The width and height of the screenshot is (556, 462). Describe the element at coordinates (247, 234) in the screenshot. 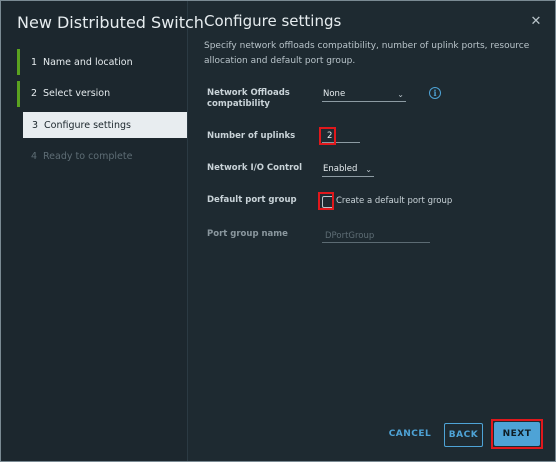

I see `pg-name-label: Port group name` at that location.